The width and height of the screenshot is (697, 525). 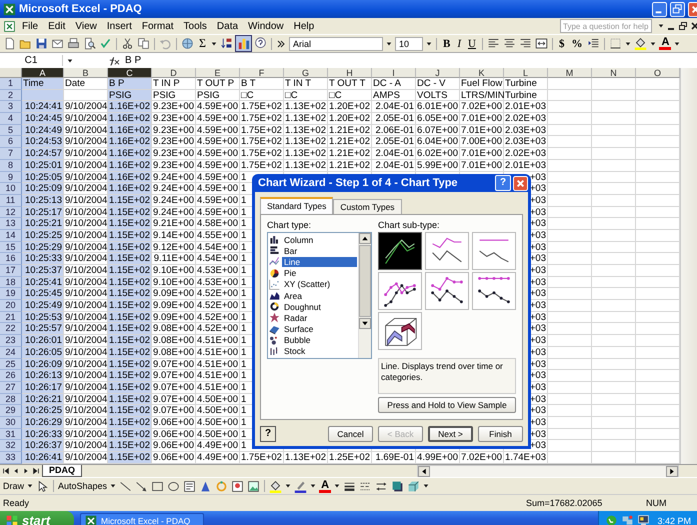 What do you see at coordinates (319, 307) in the screenshot?
I see `list-item: Doughnut` at bounding box center [319, 307].